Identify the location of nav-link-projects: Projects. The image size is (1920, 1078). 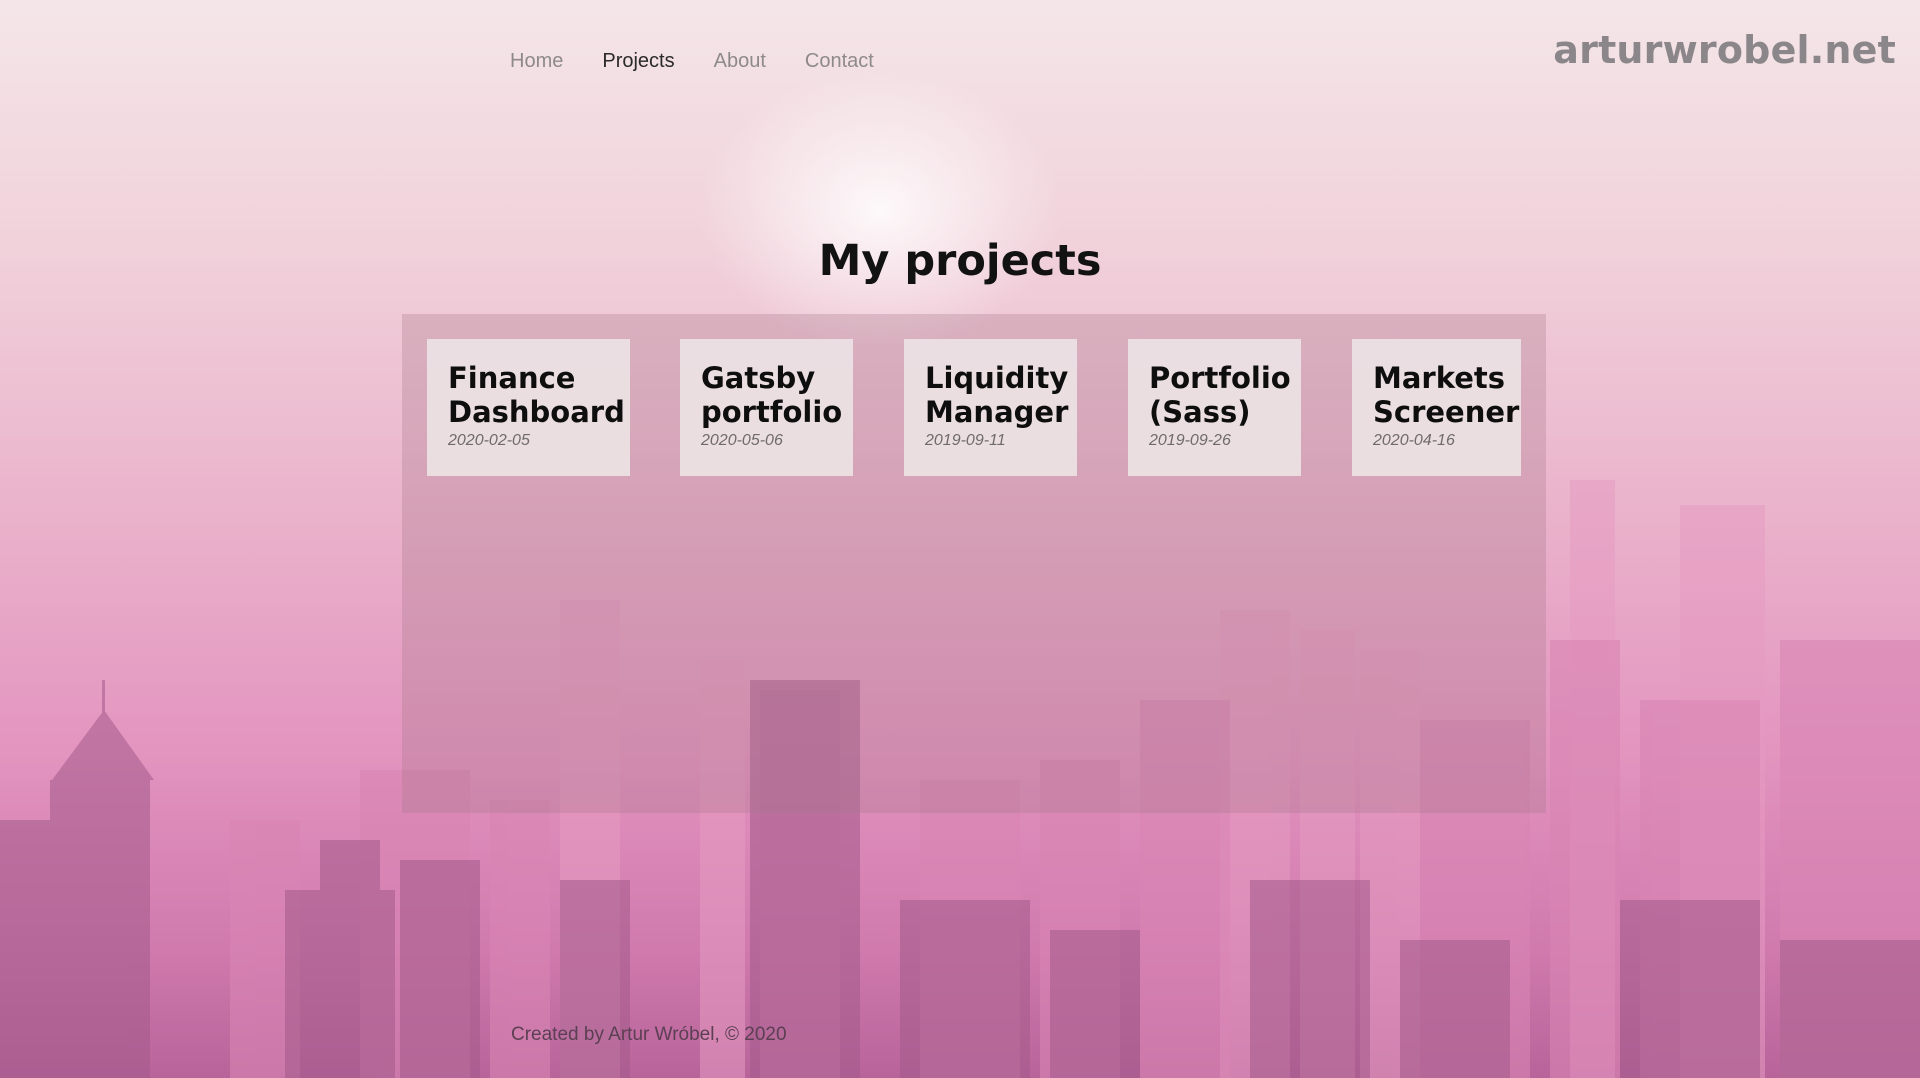
(638, 61).